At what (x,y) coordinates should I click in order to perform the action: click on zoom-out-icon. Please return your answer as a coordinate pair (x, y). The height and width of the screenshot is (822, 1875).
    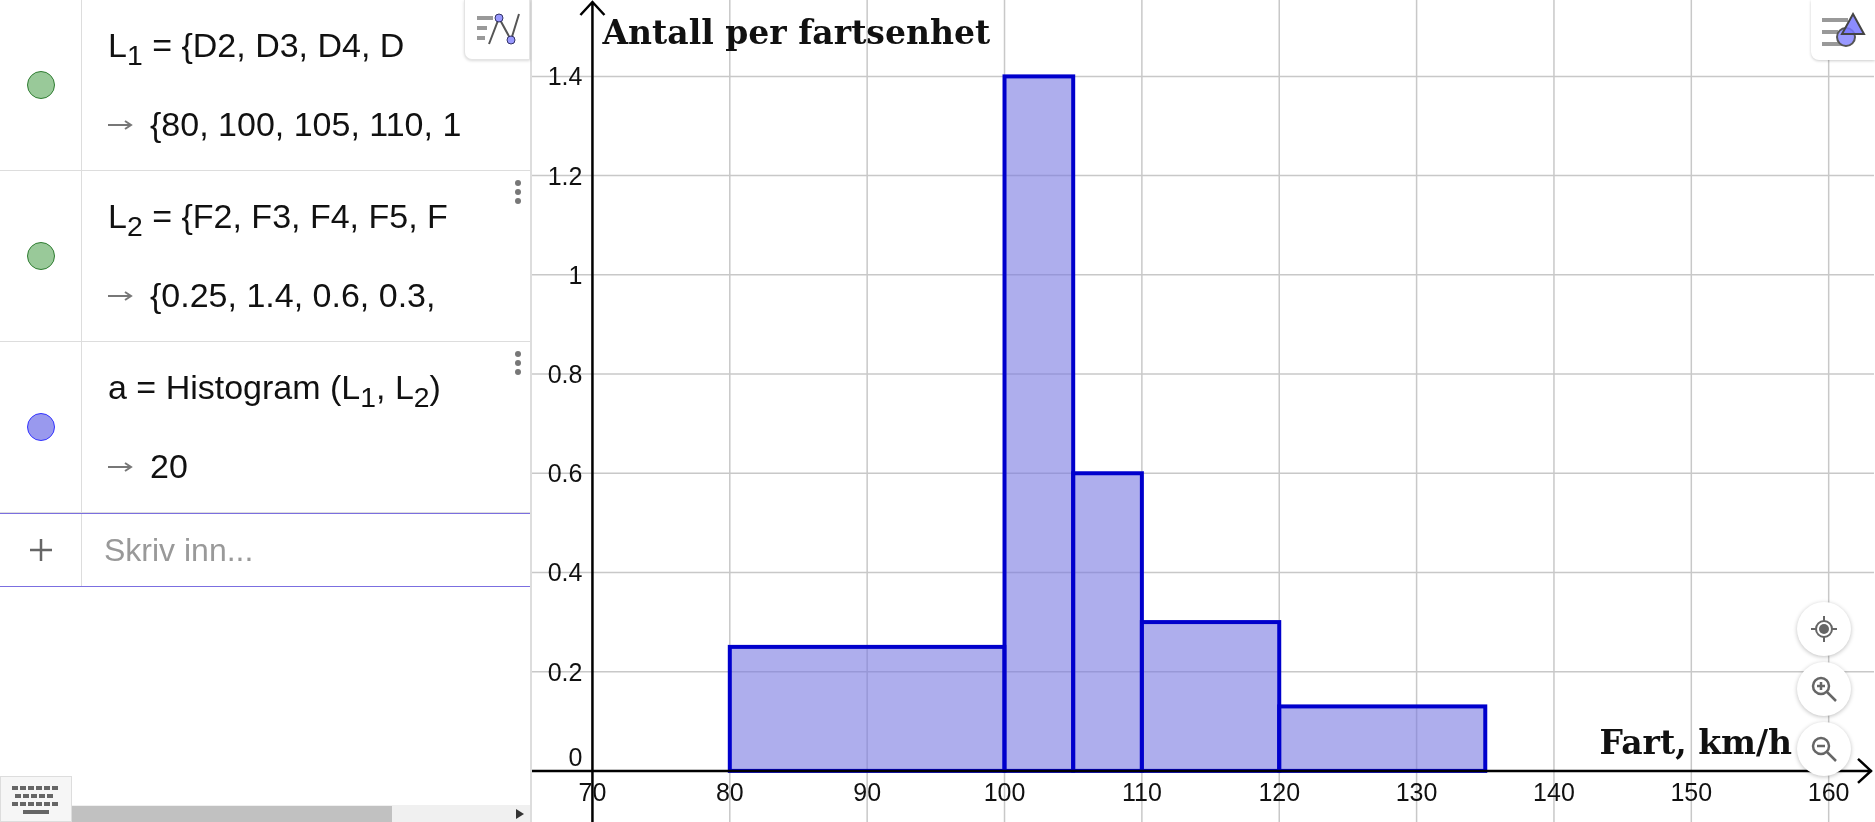
    Looking at the image, I should click on (1824, 749).